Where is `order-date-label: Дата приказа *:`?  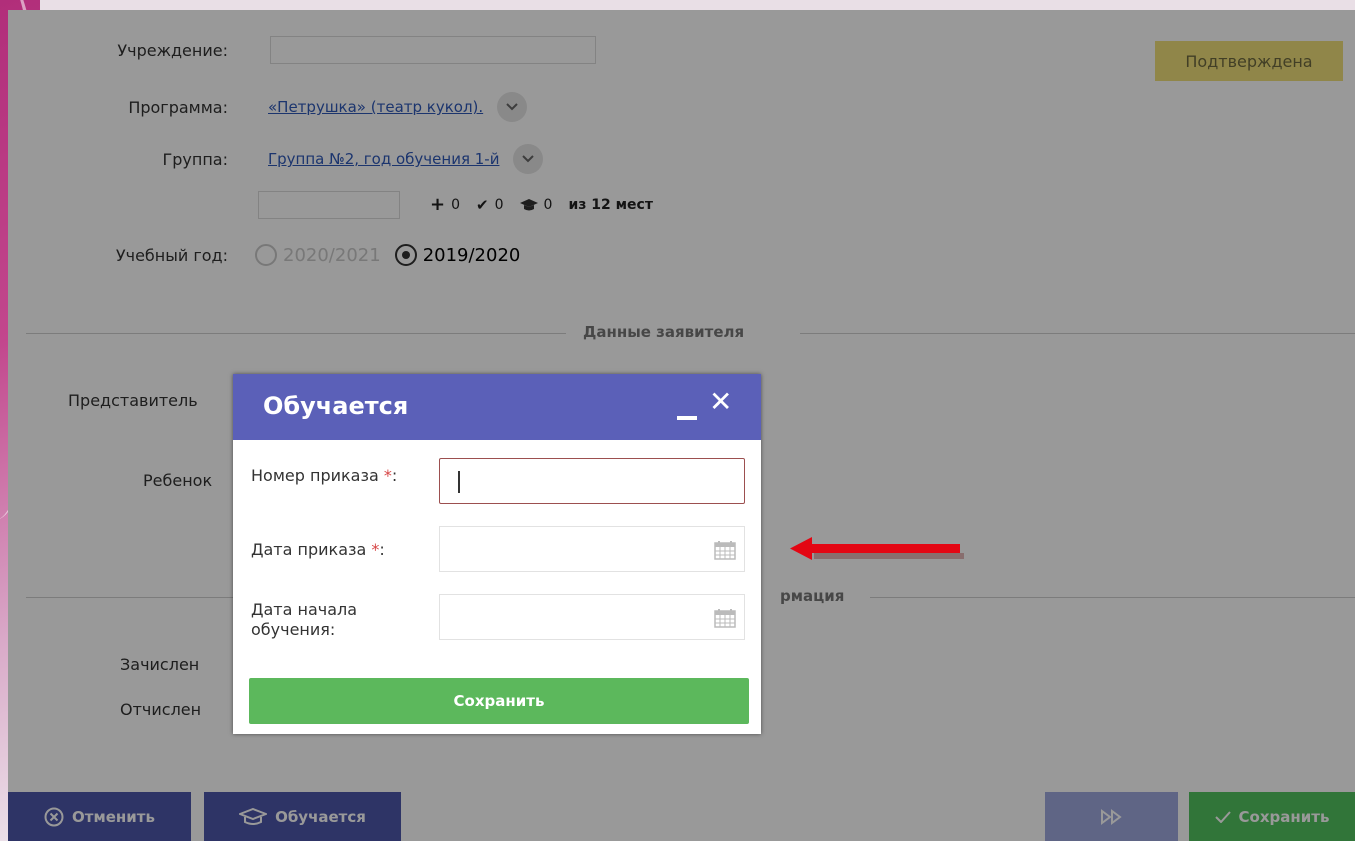
order-date-label: Дата приказа *: is located at coordinates (318, 549).